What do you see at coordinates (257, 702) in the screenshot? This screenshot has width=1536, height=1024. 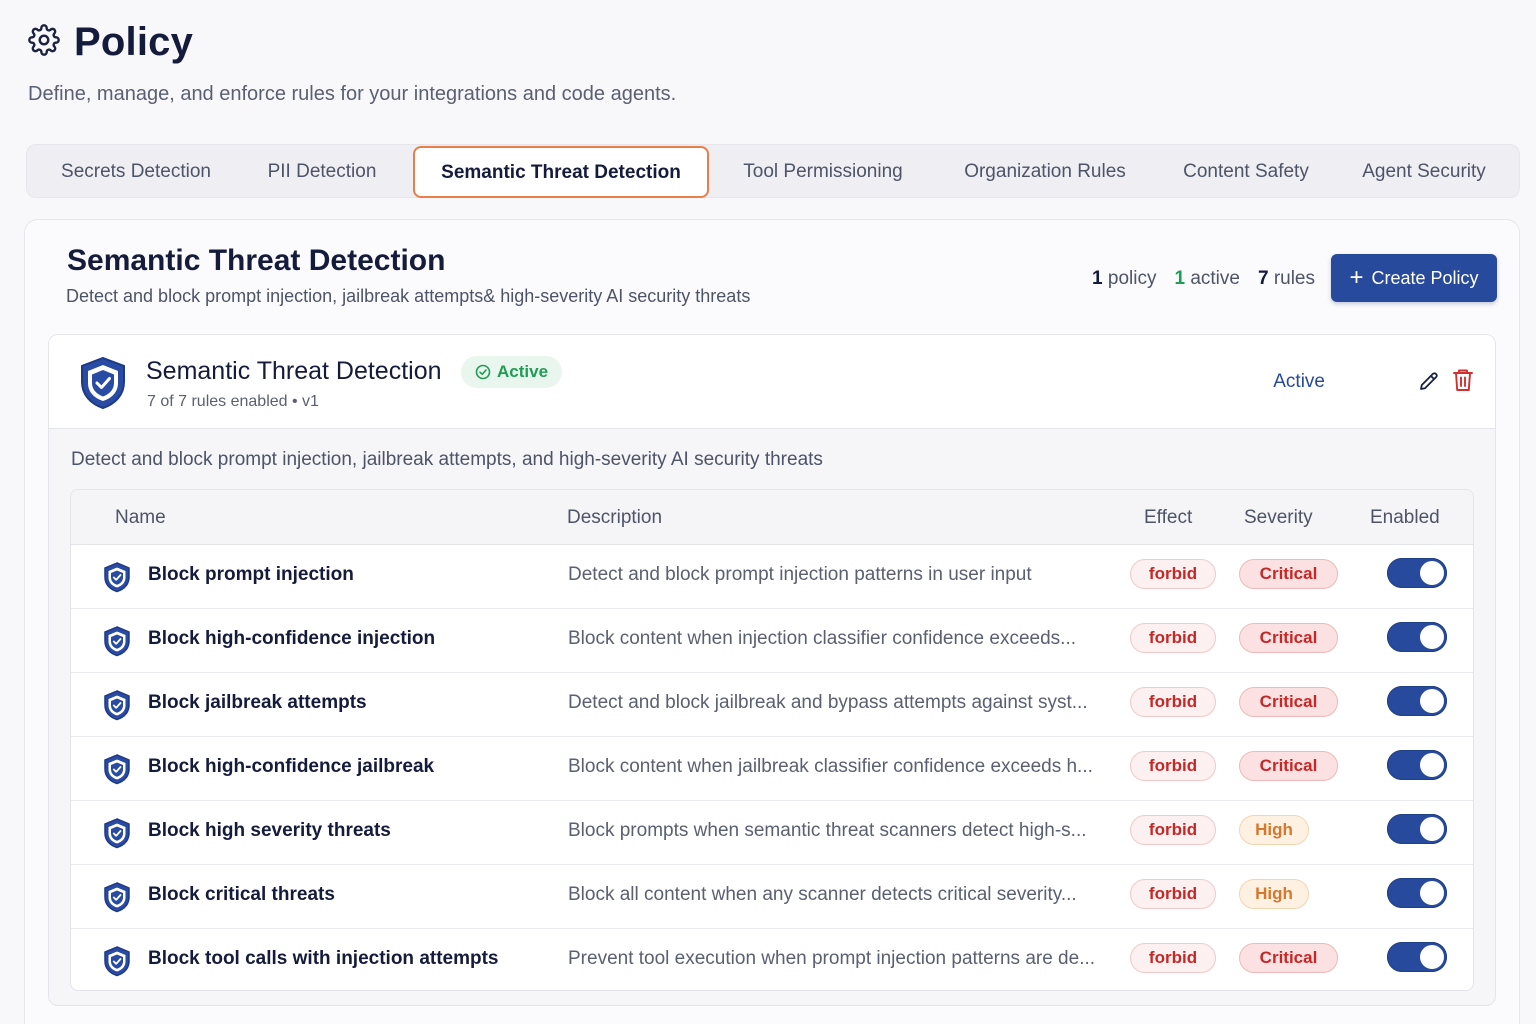 I see `rule-name: Block jailbreak attempts` at bounding box center [257, 702].